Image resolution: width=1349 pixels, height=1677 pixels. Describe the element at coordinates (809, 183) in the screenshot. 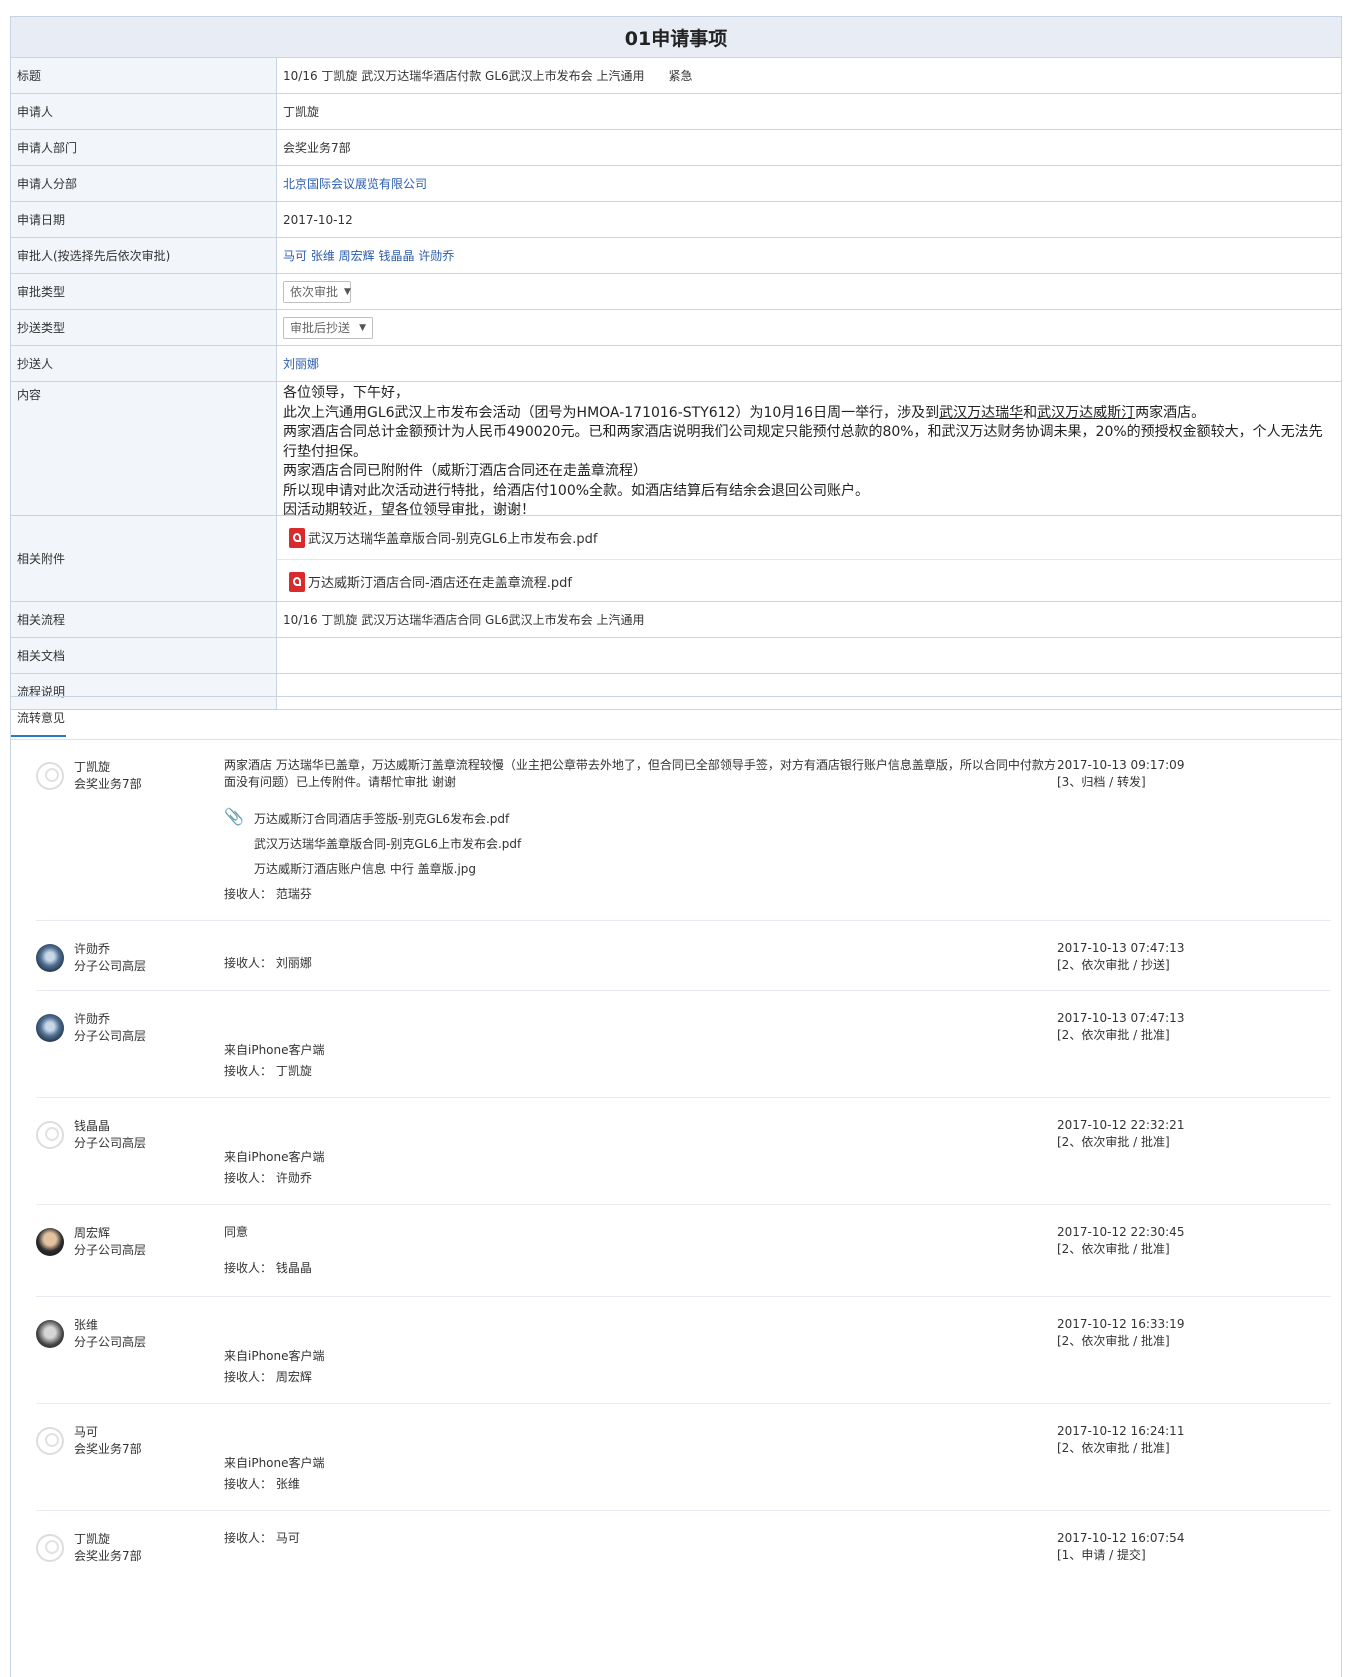

I see `branch-link: 北京国际会议展览有限公司` at that location.